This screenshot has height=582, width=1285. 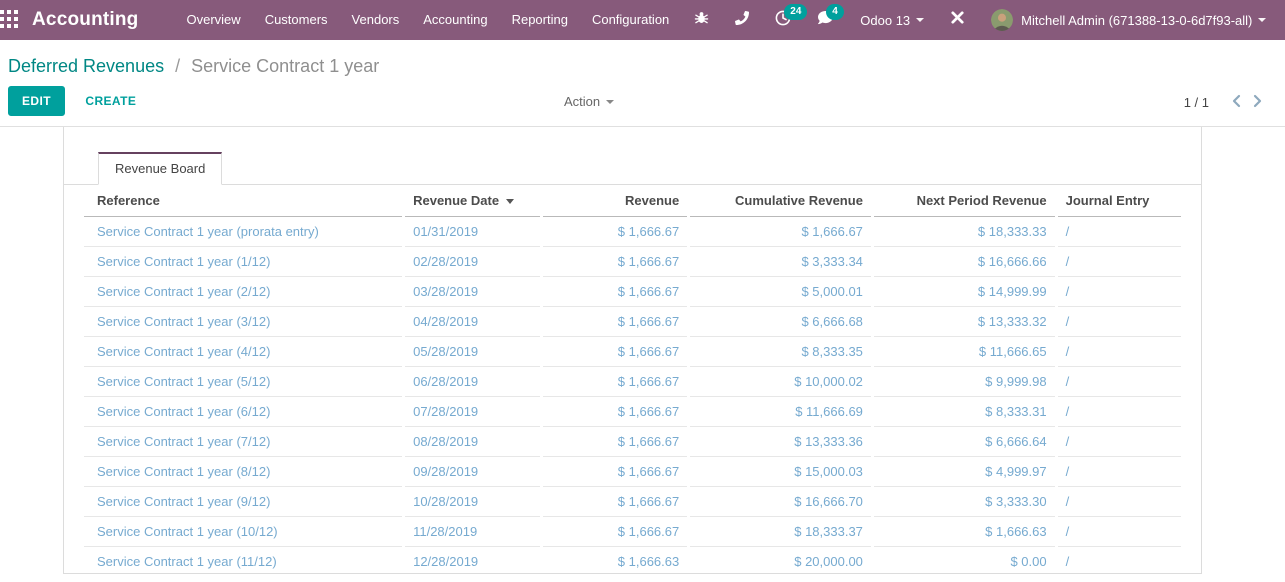 What do you see at coordinates (964, 322) in the screenshot?
I see `cell-next-period-revenue: $ 13,333.32` at bounding box center [964, 322].